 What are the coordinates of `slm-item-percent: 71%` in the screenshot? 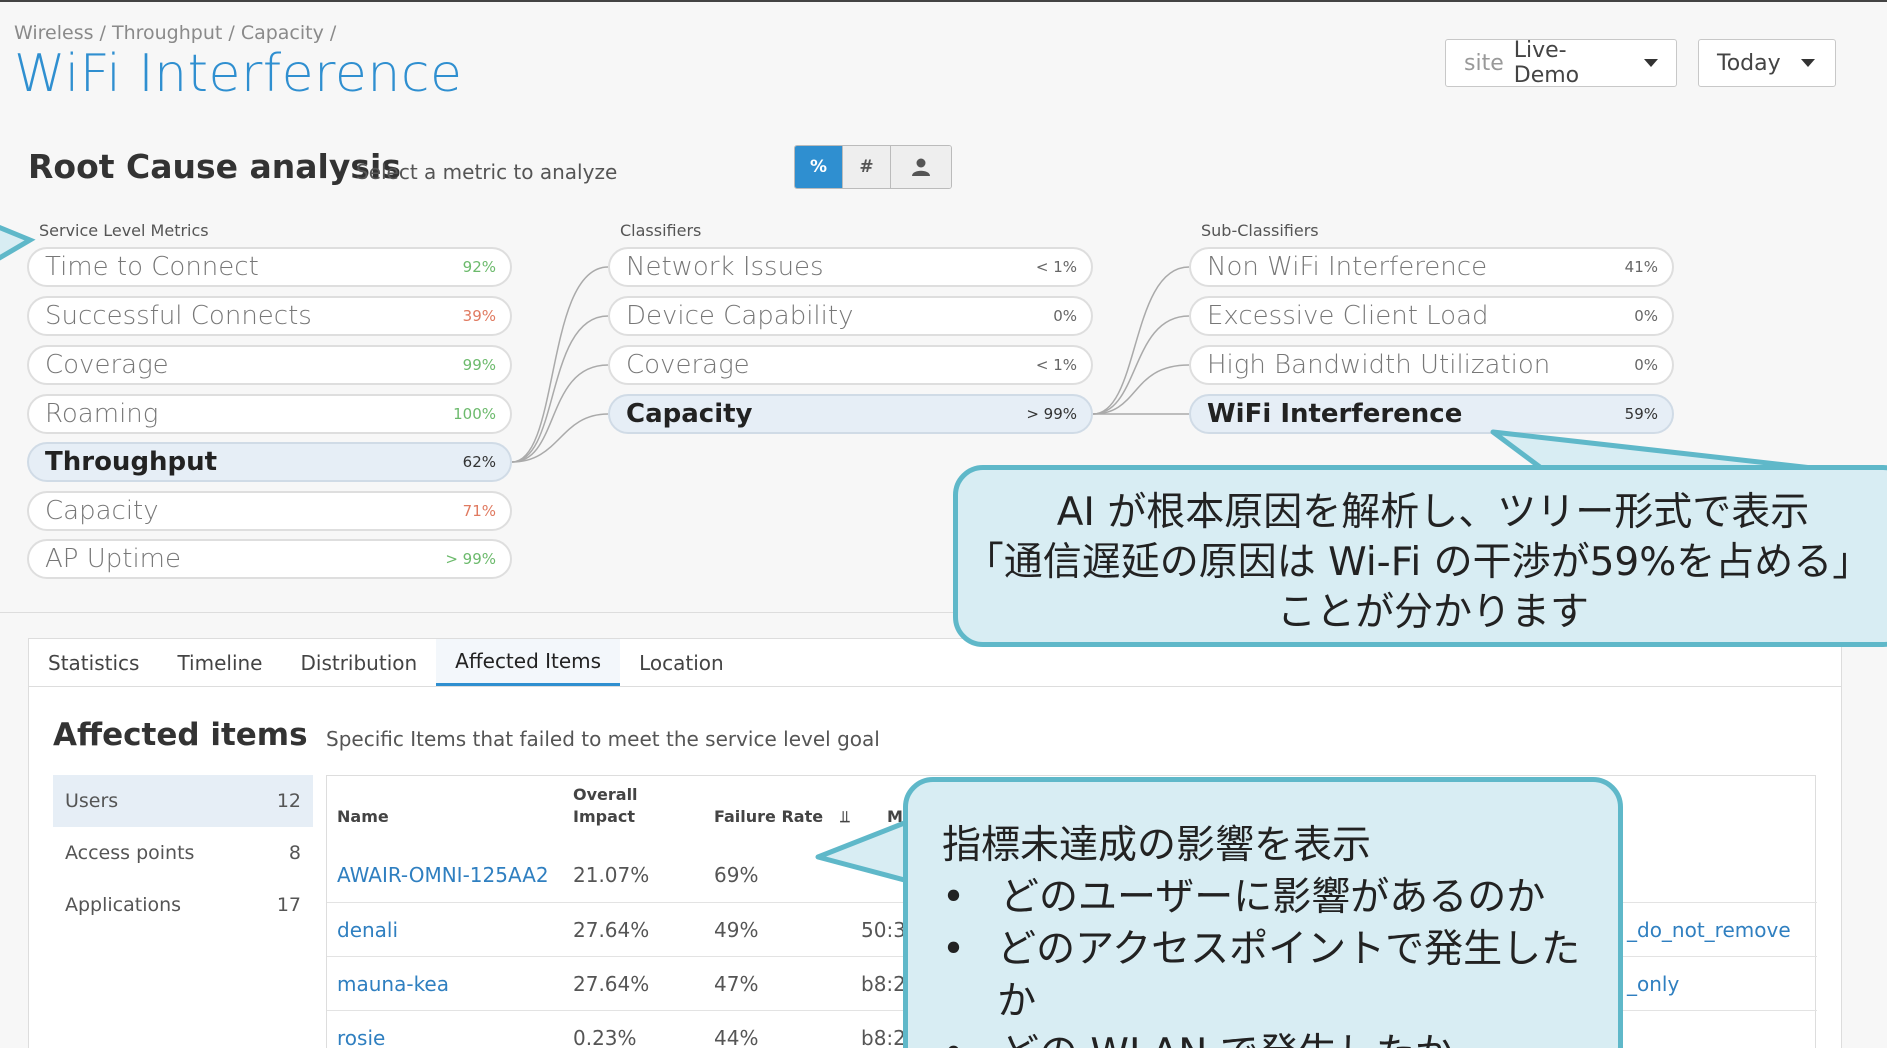 It's located at (479, 511).